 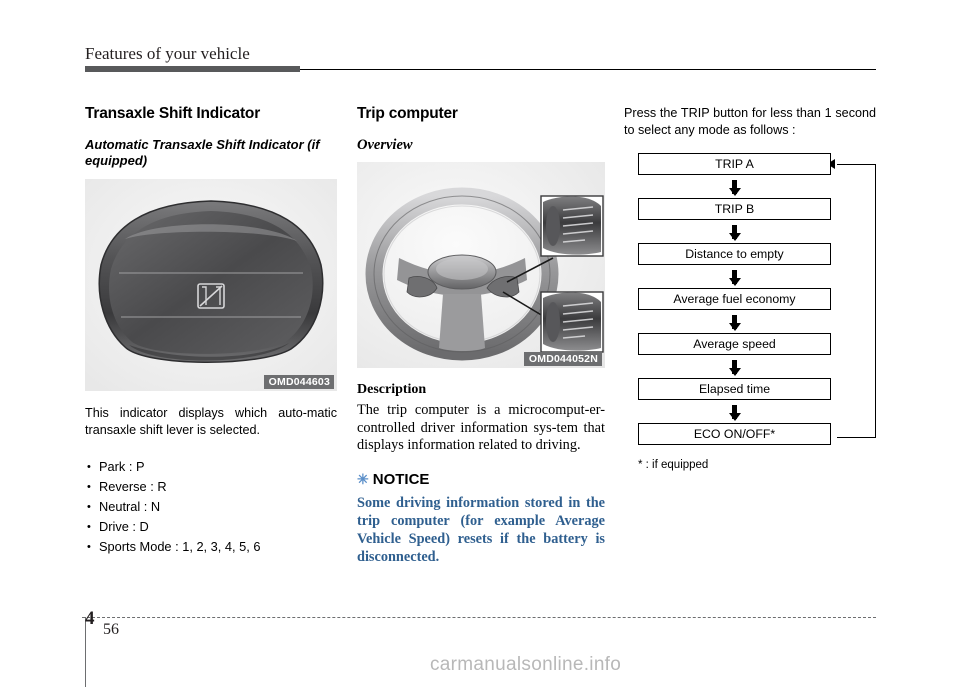 What do you see at coordinates (90, 618) in the screenshot?
I see `chapter-number: 4` at bounding box center [90, 618].